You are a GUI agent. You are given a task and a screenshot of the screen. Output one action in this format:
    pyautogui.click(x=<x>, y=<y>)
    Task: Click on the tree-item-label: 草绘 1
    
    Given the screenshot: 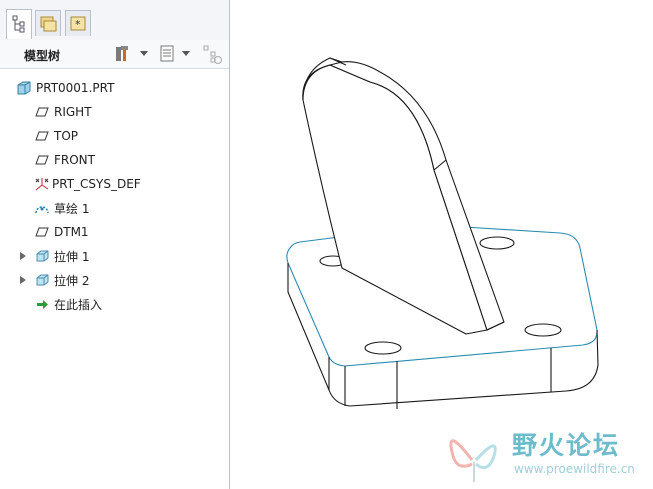 What is the action you would take?
    pyautogui.click(x=72, y=208)
    